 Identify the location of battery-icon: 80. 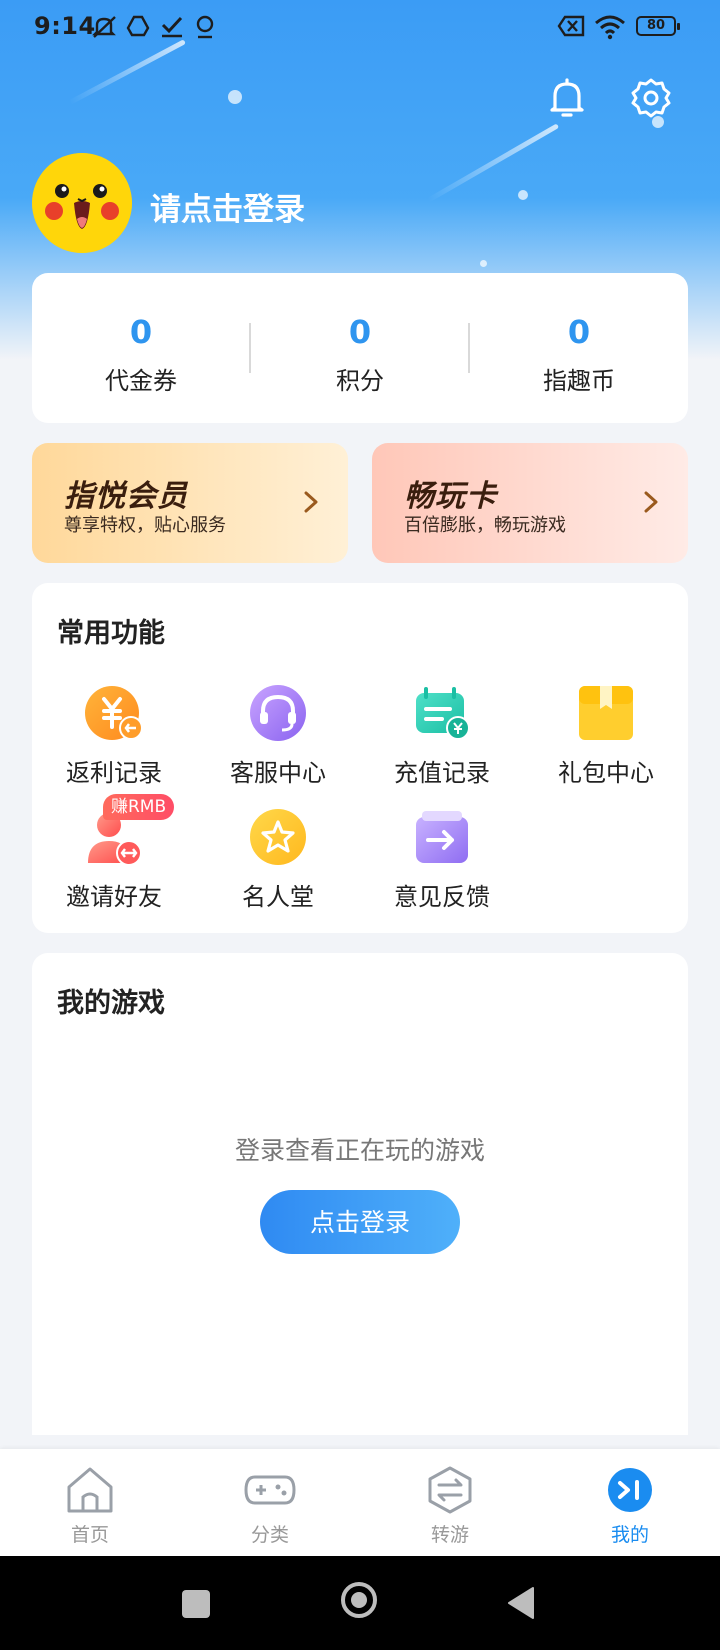
(658, 26).